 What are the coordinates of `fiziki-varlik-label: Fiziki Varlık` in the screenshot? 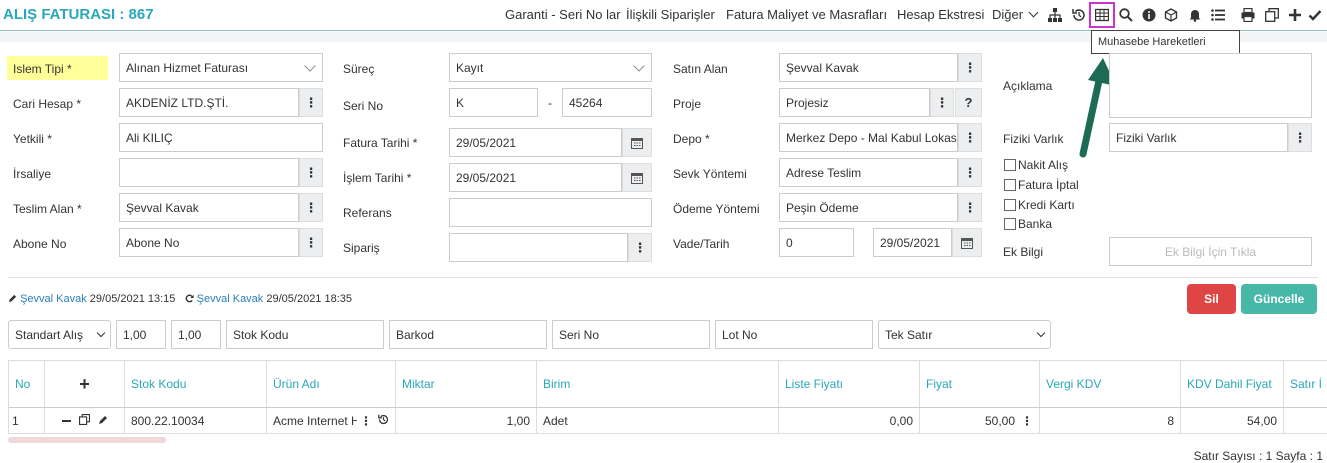 It's located at (1033, 139).